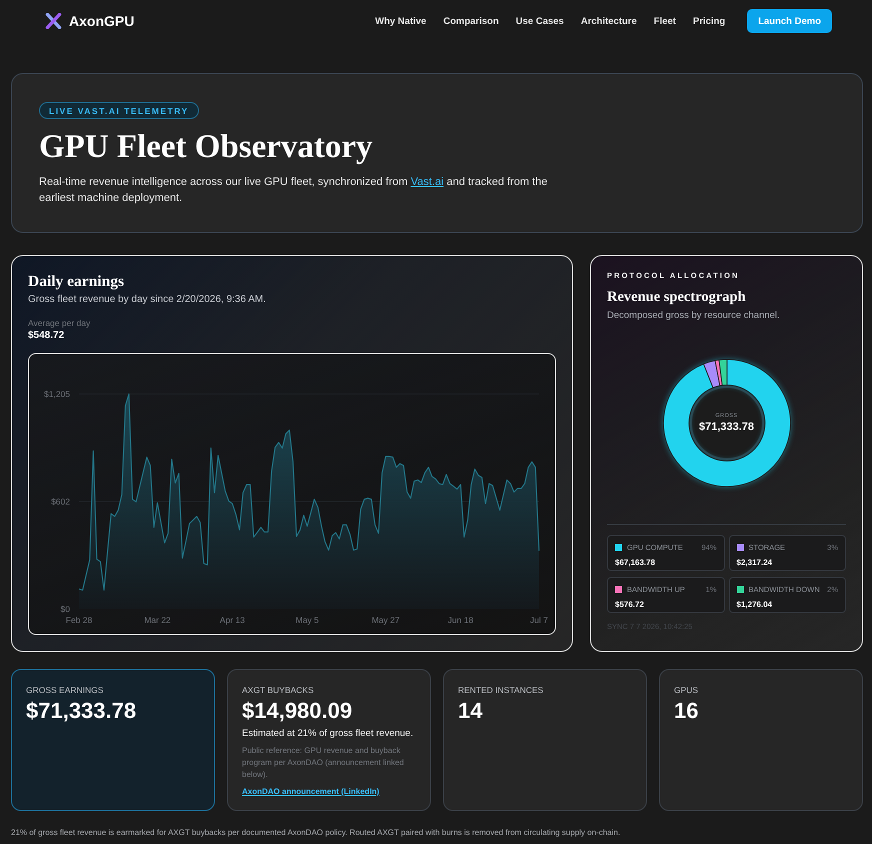  What do you see at coordinates (665, 21) in the screenshot?
I see `nav-link: Fleet` at bounding box center [665, 21].